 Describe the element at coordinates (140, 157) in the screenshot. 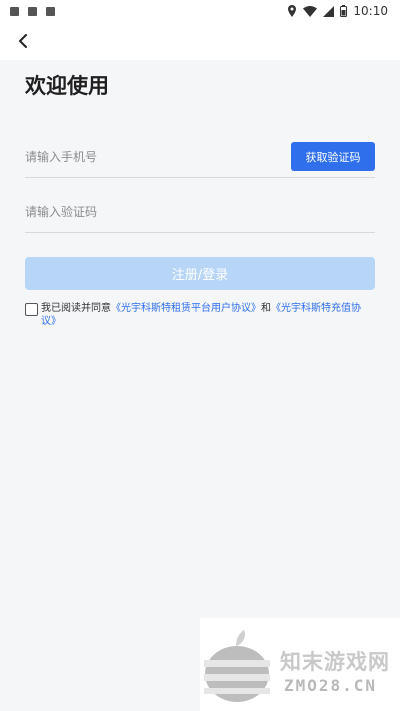

I see `phone-input` at that location.